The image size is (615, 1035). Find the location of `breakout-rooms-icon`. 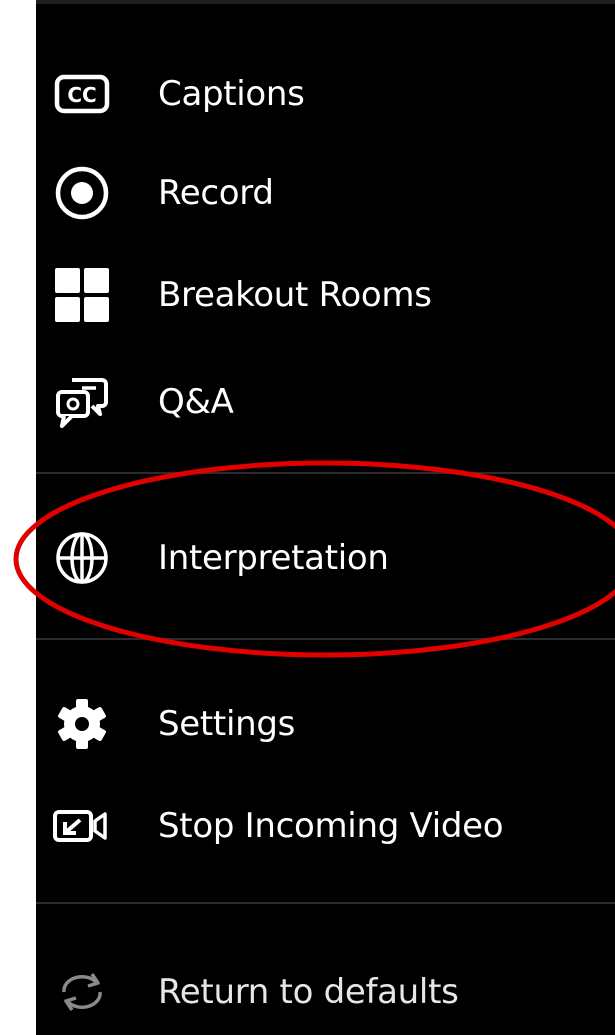

breakout-rooms-icon is located at coordinates (82, 295).